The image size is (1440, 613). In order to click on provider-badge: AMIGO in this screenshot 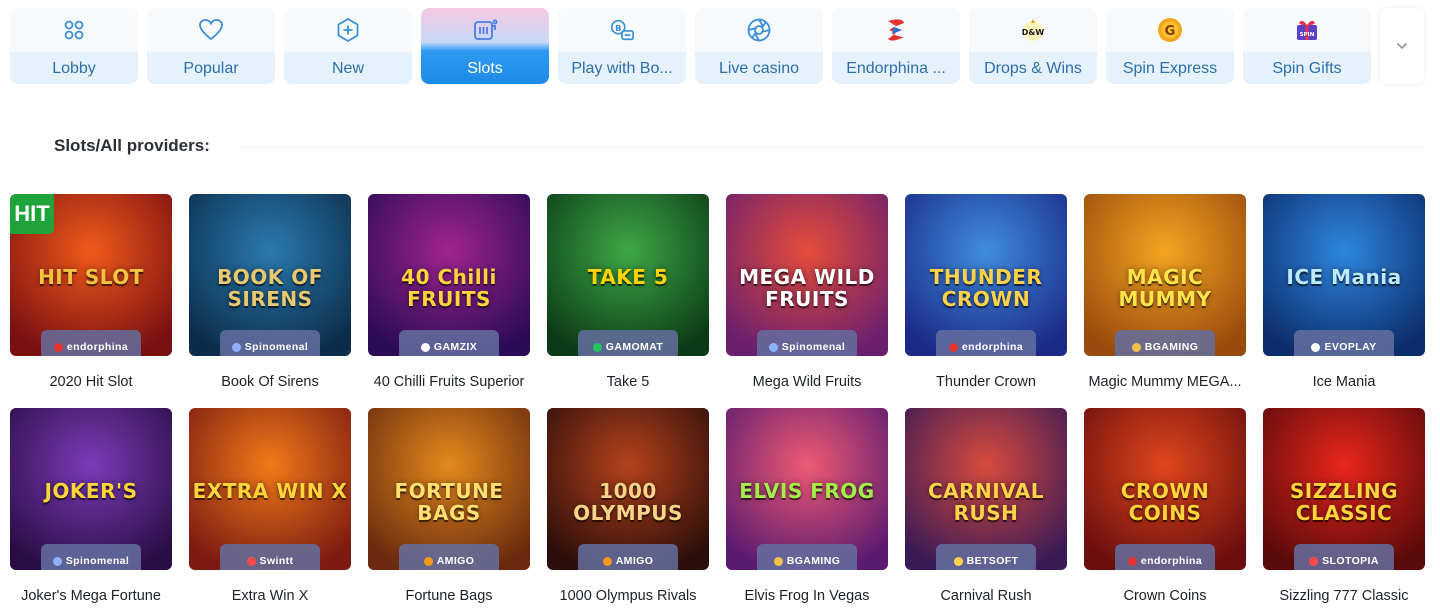, I will do `click(628, 557)`.